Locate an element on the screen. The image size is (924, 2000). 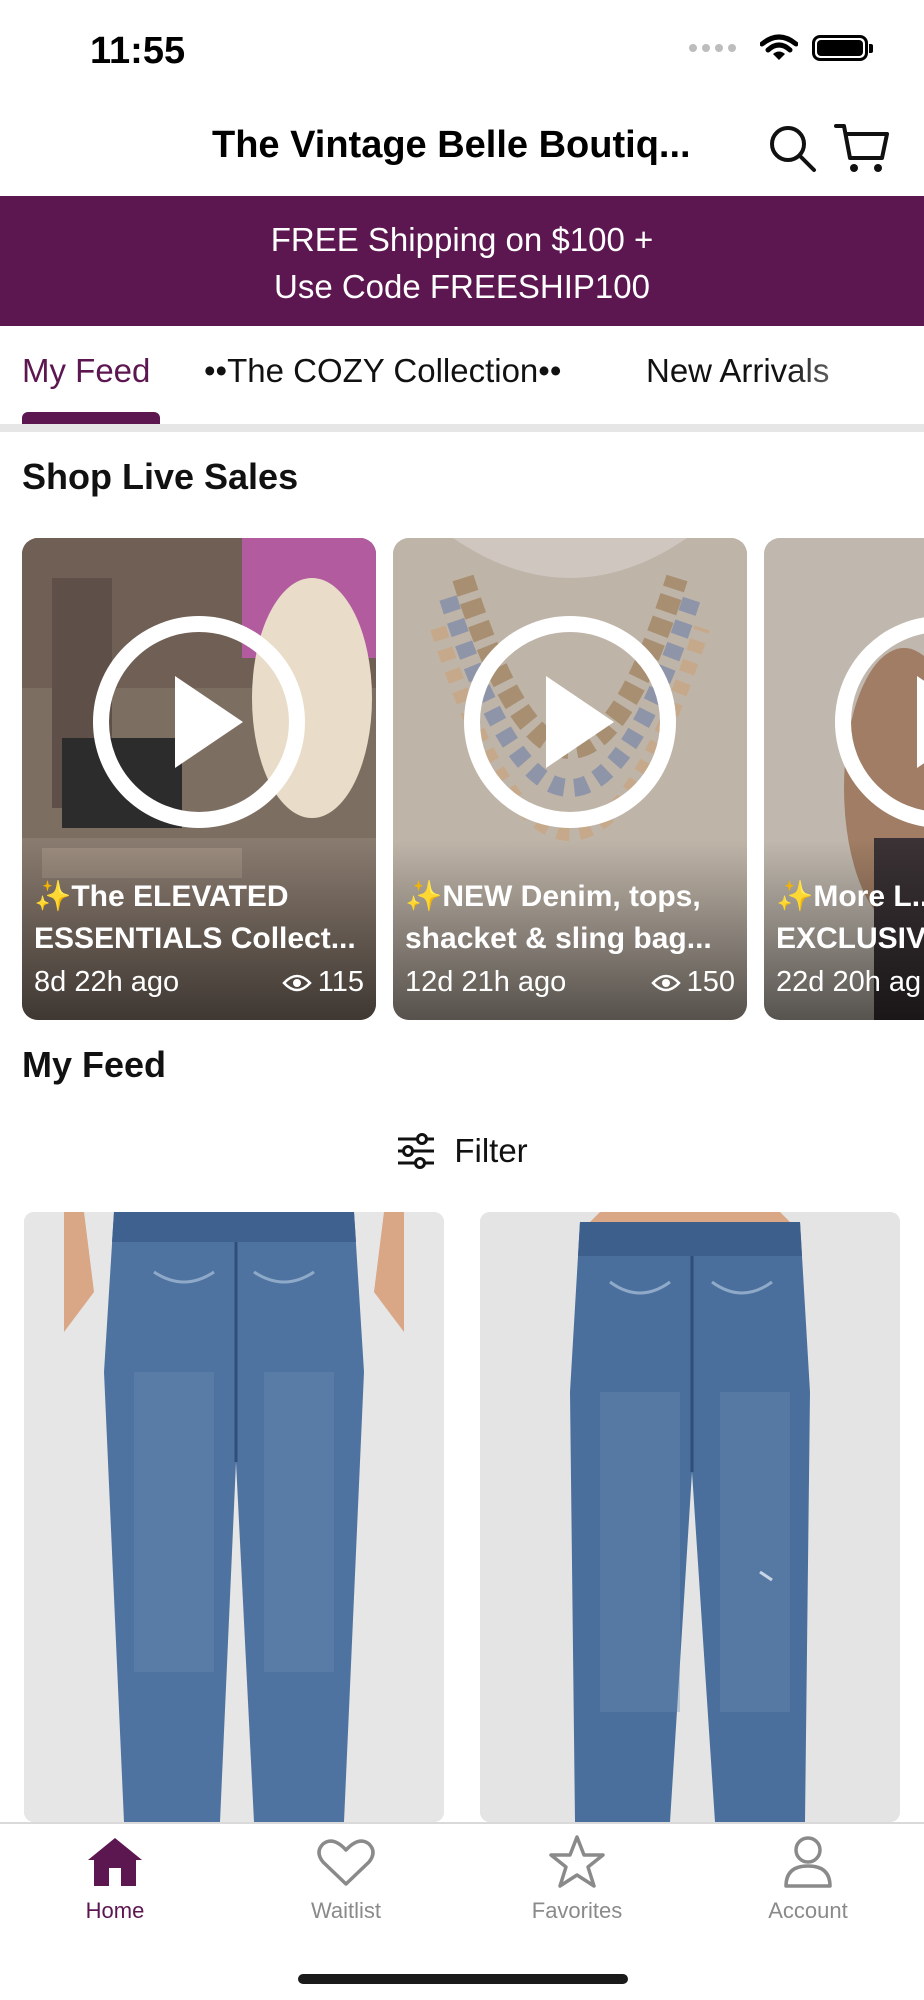
cellular-signal-icon is located at coordinates (712, 48).